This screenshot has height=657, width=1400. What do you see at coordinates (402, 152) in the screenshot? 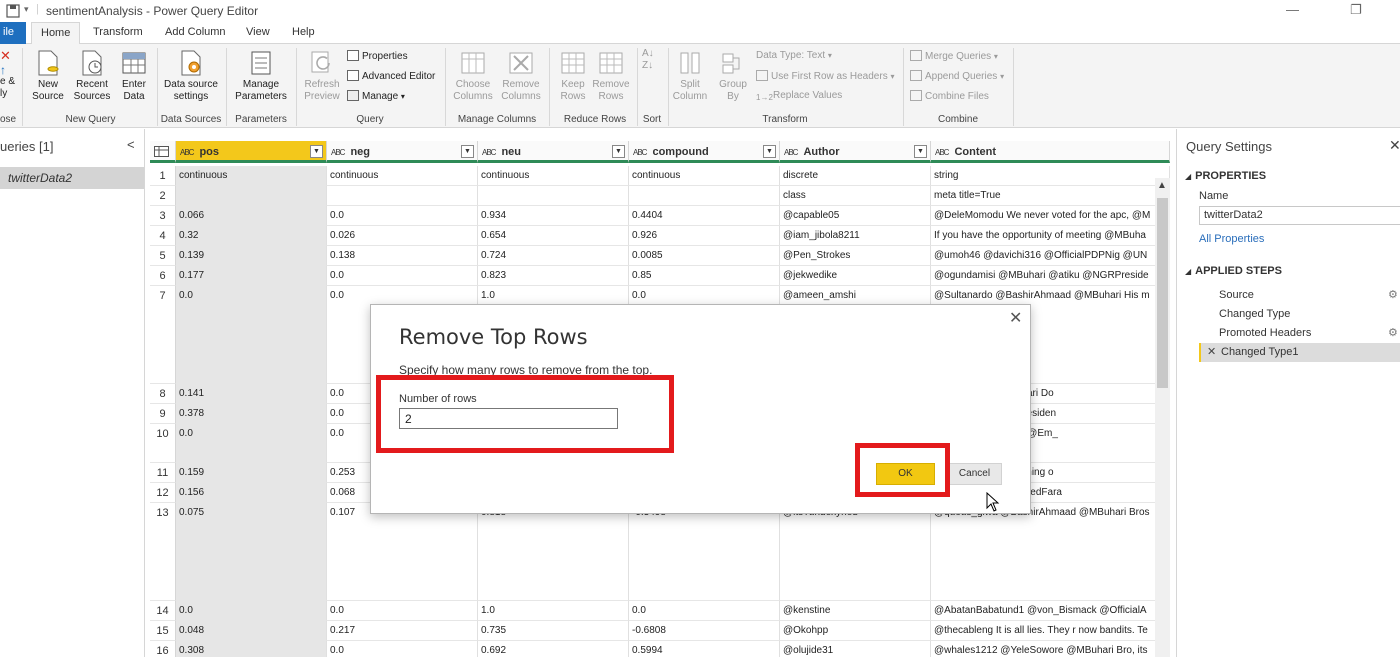
I see `column-header-neg: ABC neg ▼` at bounding box center [402, 152].